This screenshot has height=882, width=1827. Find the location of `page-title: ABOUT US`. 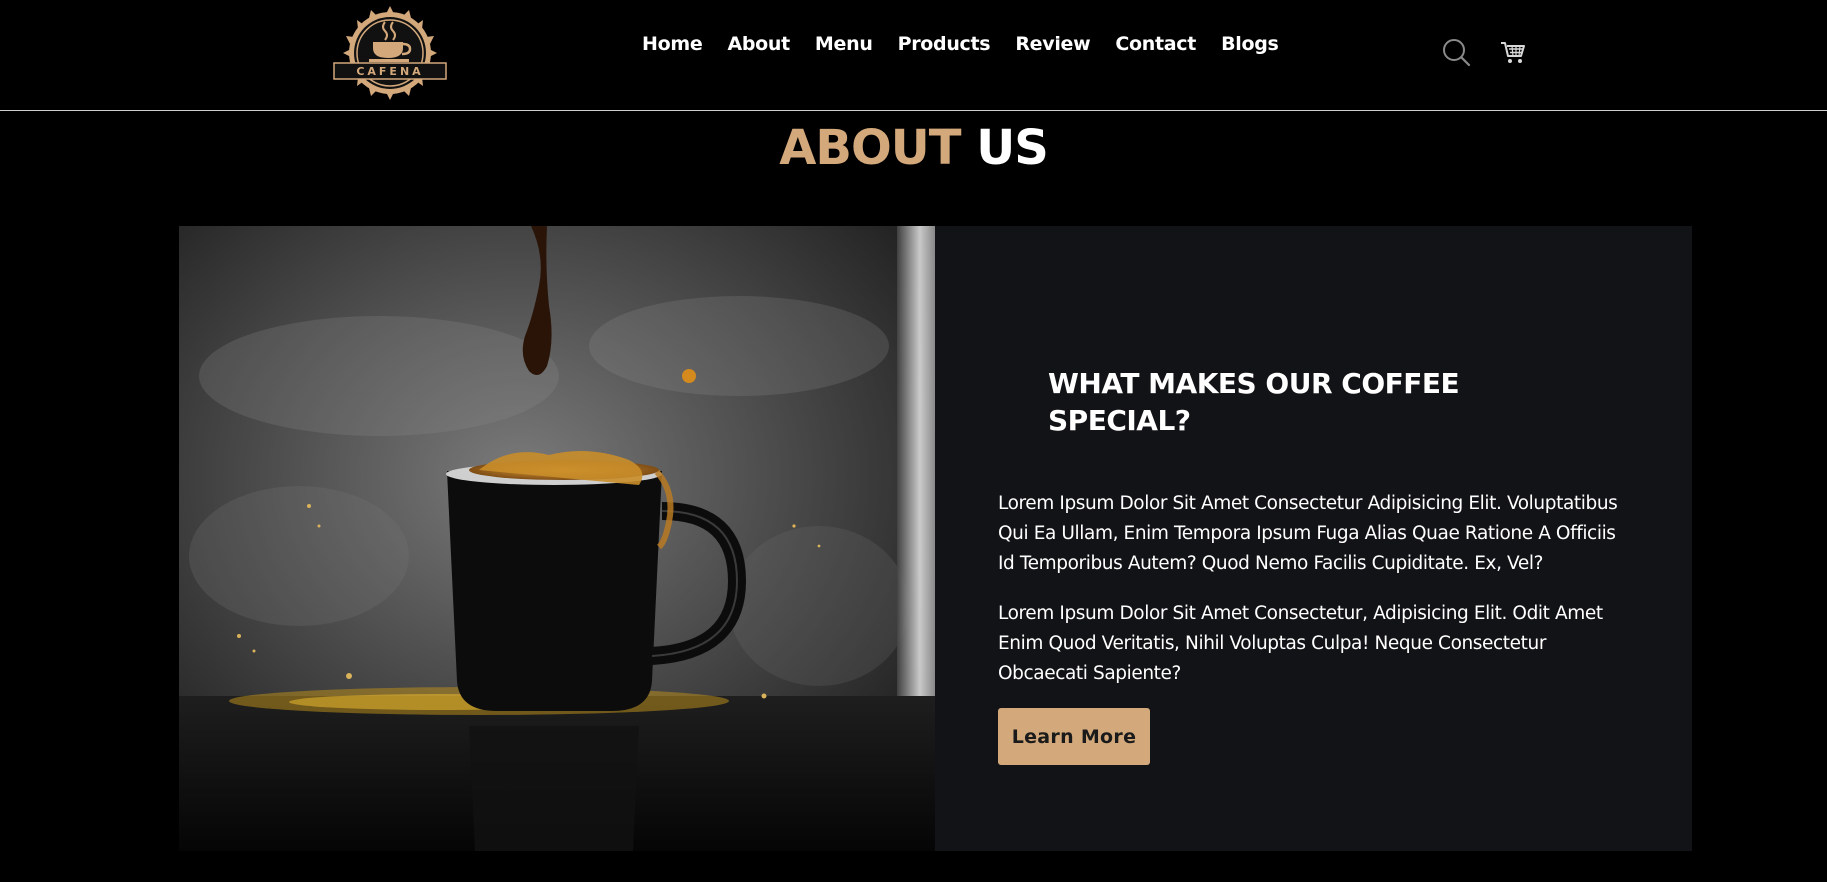

page-title: ABOUT US is located at coordinates (913, 148).